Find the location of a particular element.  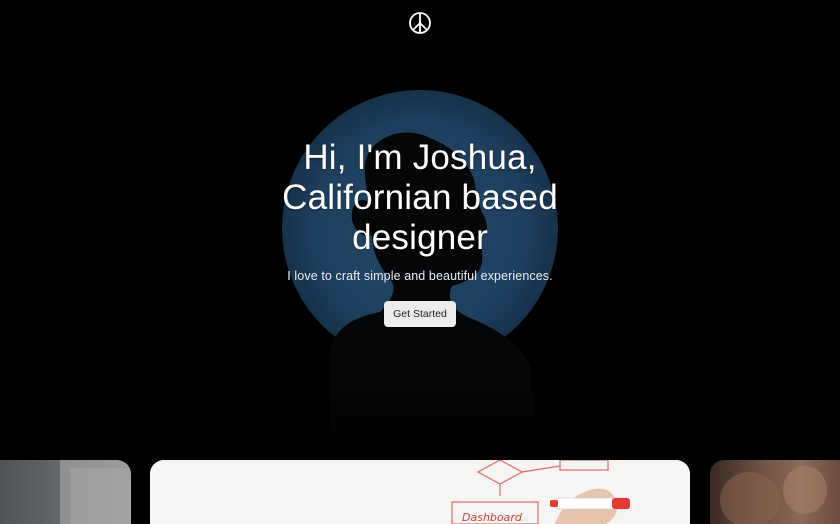

gallery-card-right is located at coordinates (775, 492).